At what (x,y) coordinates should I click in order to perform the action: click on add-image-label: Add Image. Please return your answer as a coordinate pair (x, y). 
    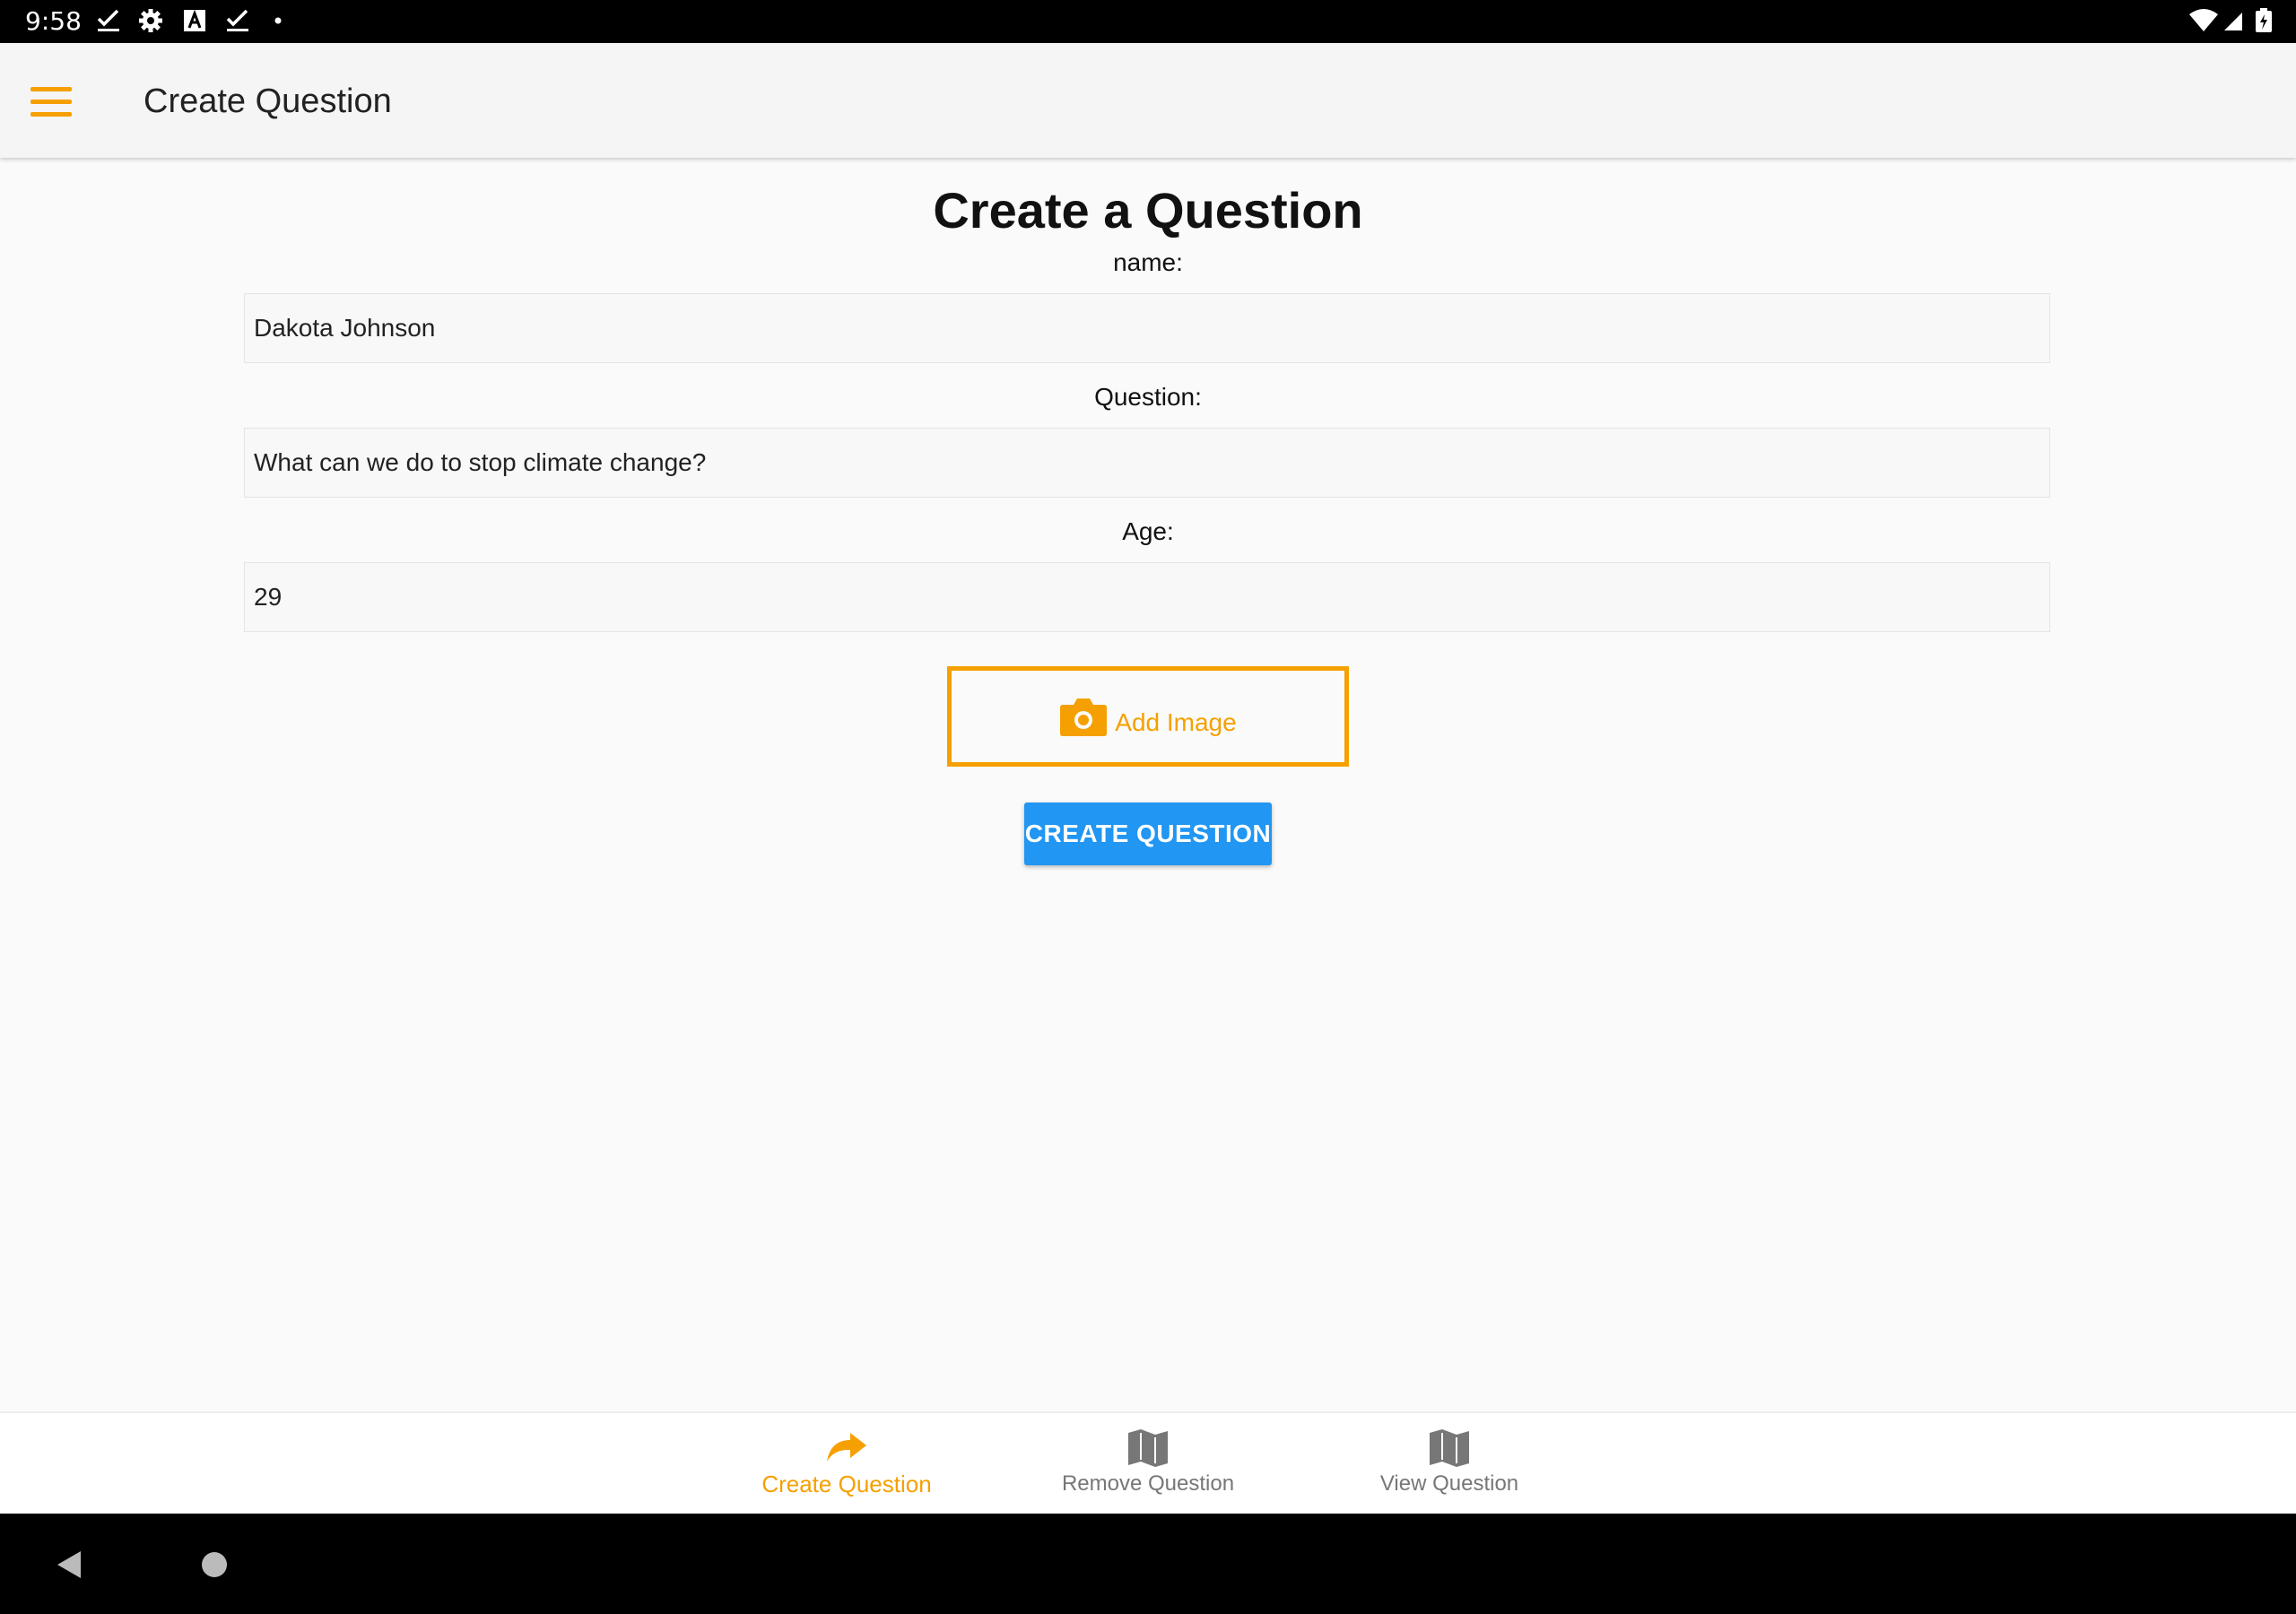
    Looking at the image, I should click on (1176, 722).